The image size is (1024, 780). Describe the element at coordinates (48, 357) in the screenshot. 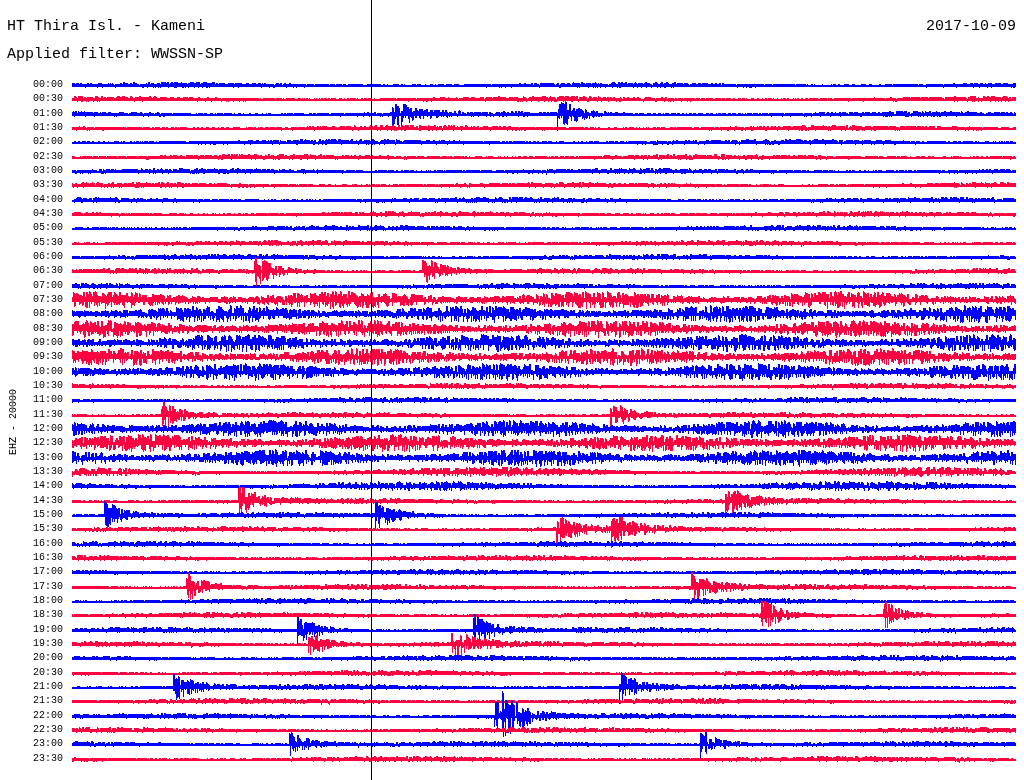

I see `time-label: 09:30` at that location.